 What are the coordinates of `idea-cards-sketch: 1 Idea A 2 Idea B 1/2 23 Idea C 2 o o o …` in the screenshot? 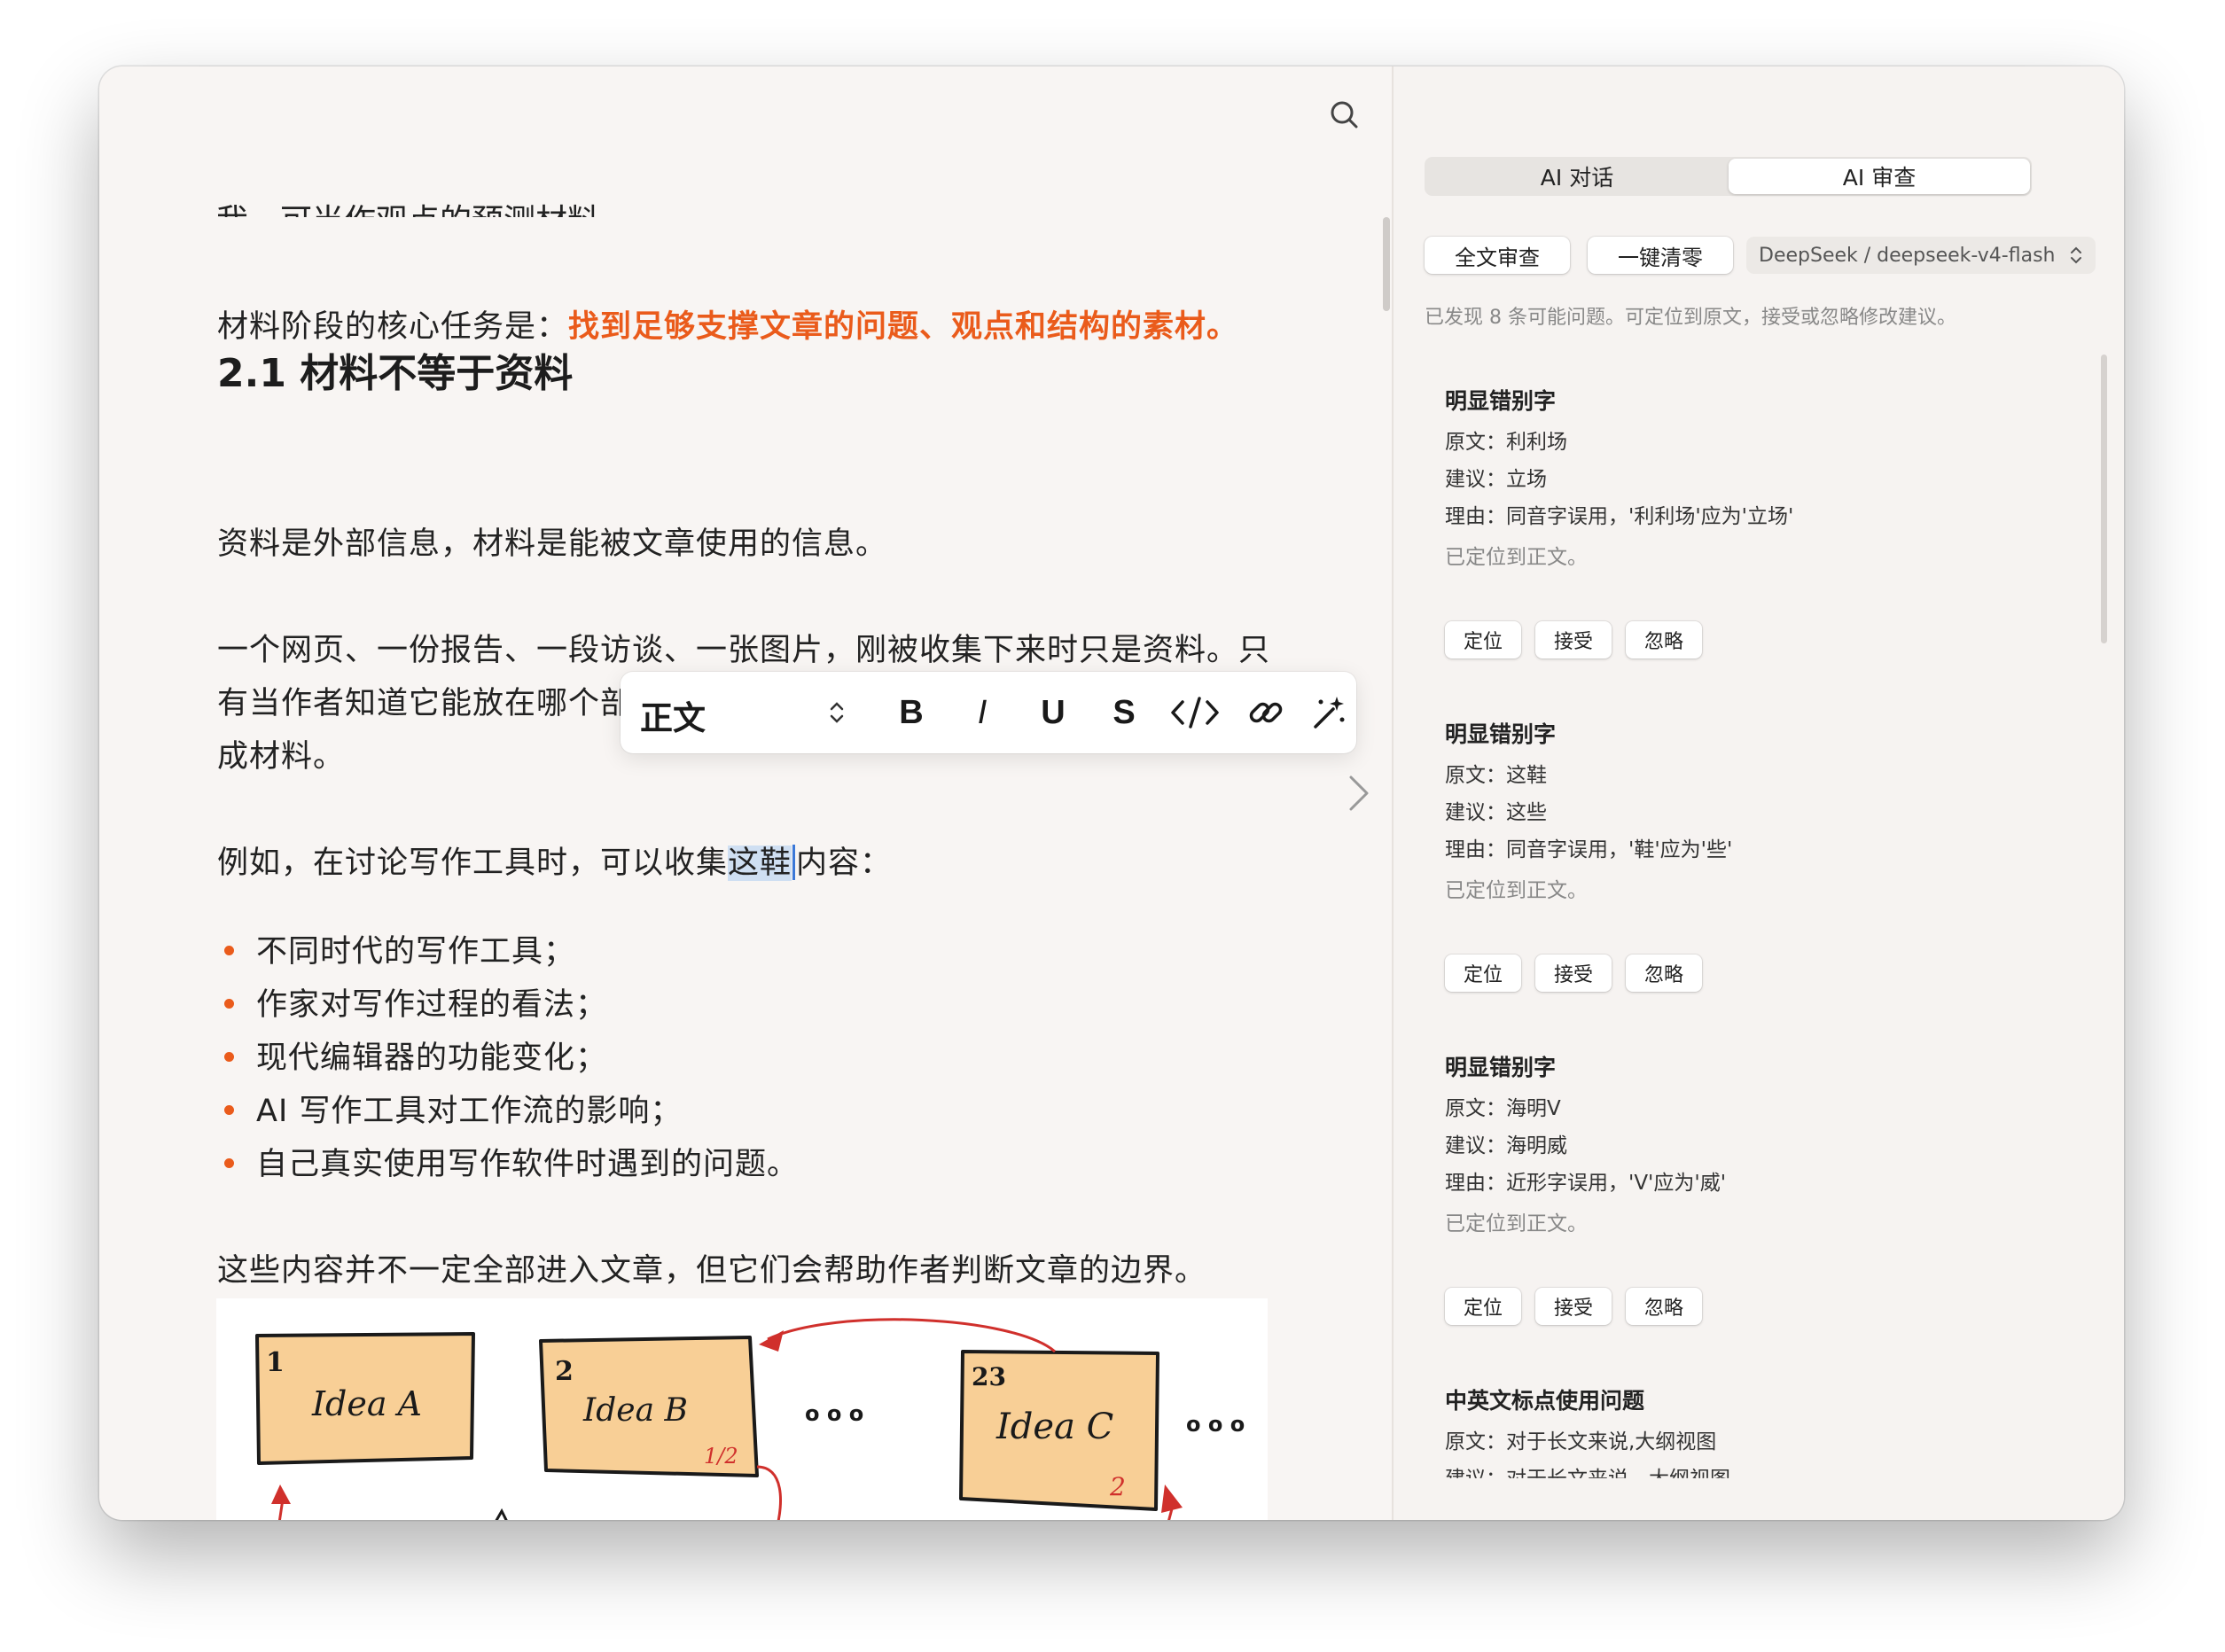 It's located at (750, 1419).